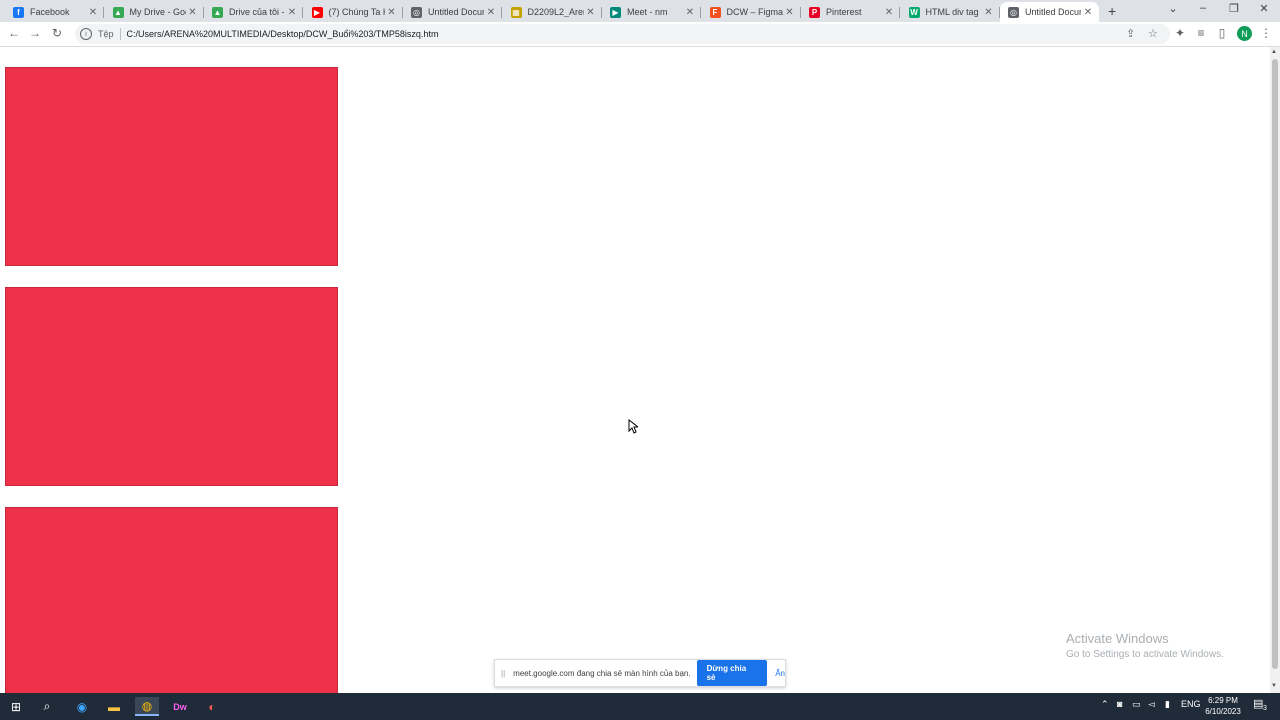 The image size is (1280, 720). Describe the element at coordinates (106, 34) in the screenshot. I see `address-scheme-label: Tệp` at that location.